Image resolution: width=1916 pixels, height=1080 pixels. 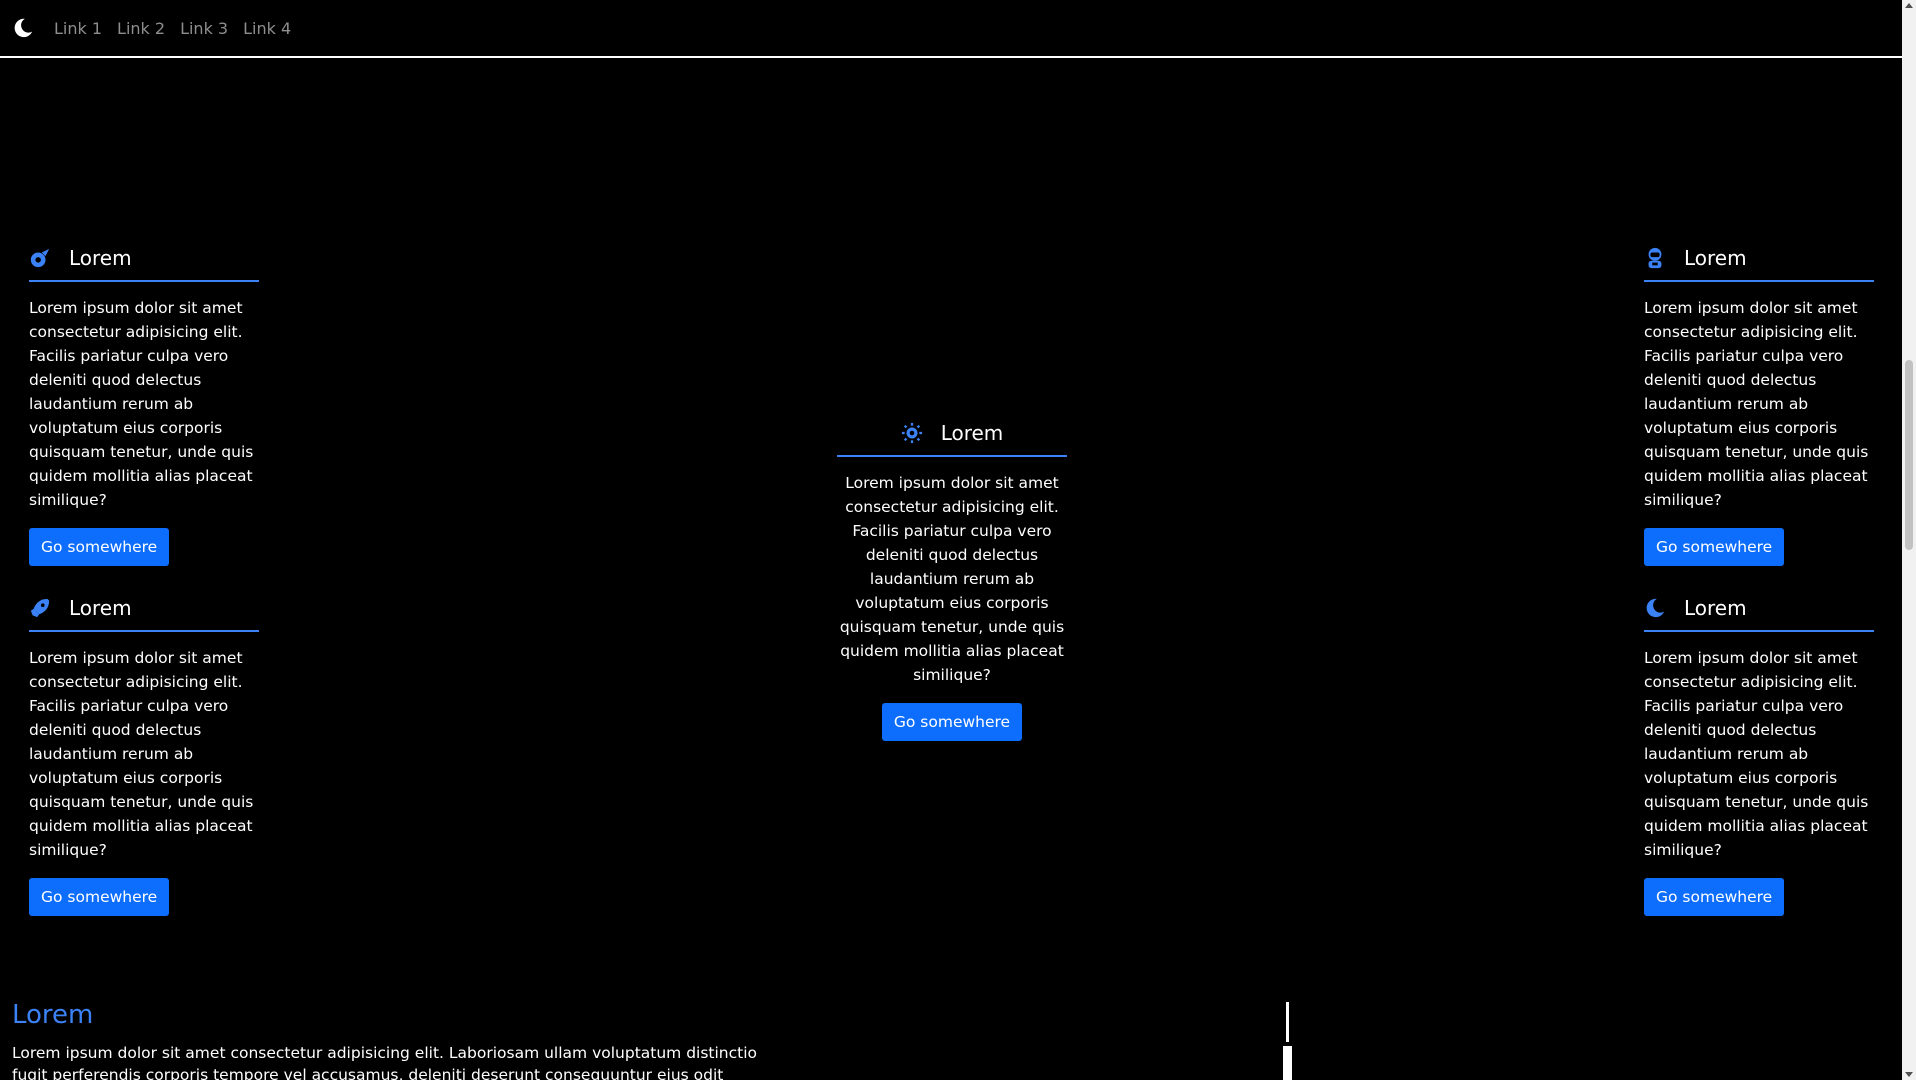 What do you see at coordinates (204, 28) in the screenshot?
I see `nav-link-3: Link 3` at bounding box center [204, 28].